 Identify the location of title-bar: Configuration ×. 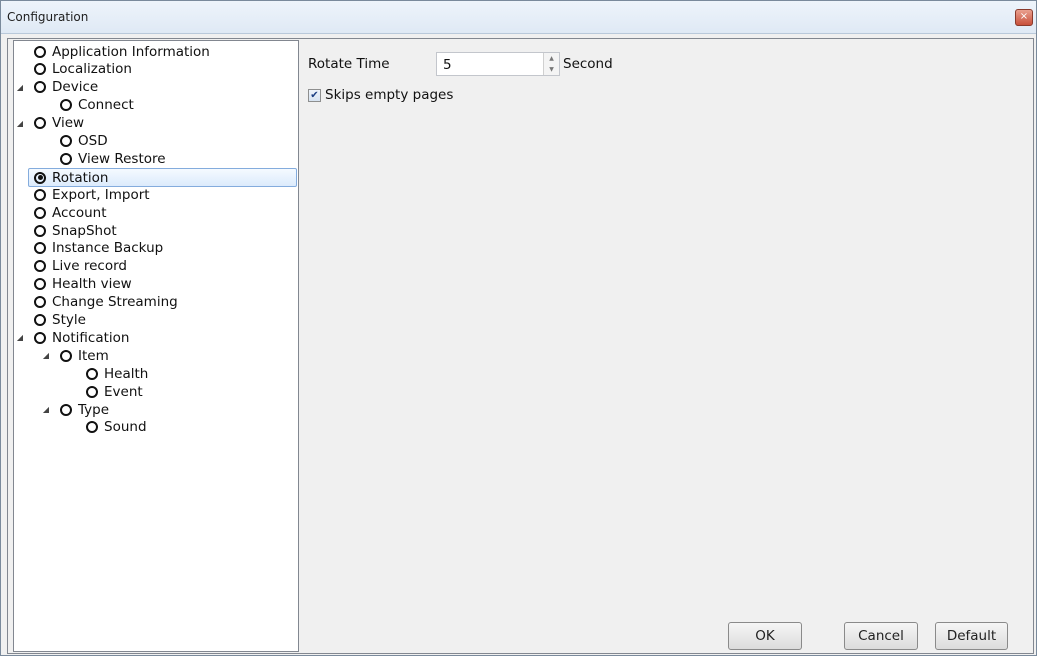
(518, 17).